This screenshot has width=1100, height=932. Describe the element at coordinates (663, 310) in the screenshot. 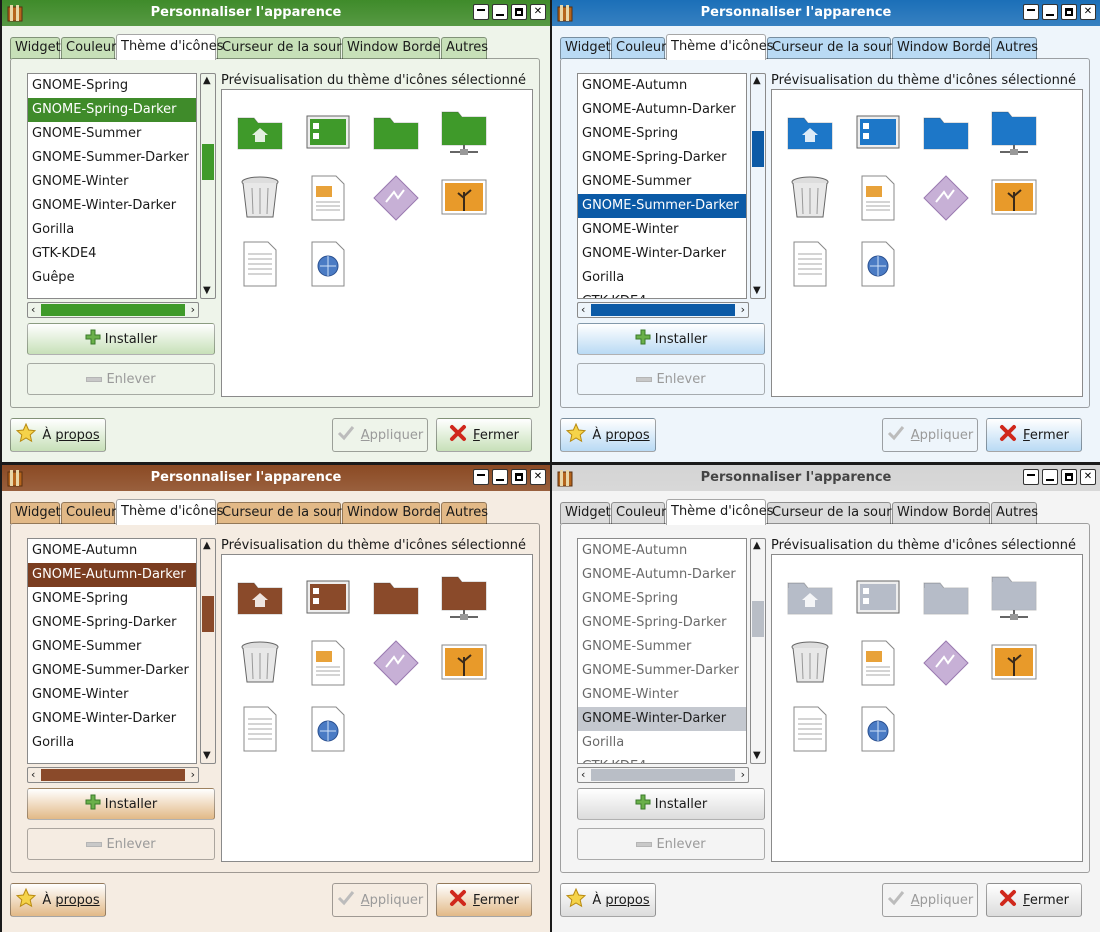

I see `list-horizontal-scrollbar: ‹ ›` at that location.